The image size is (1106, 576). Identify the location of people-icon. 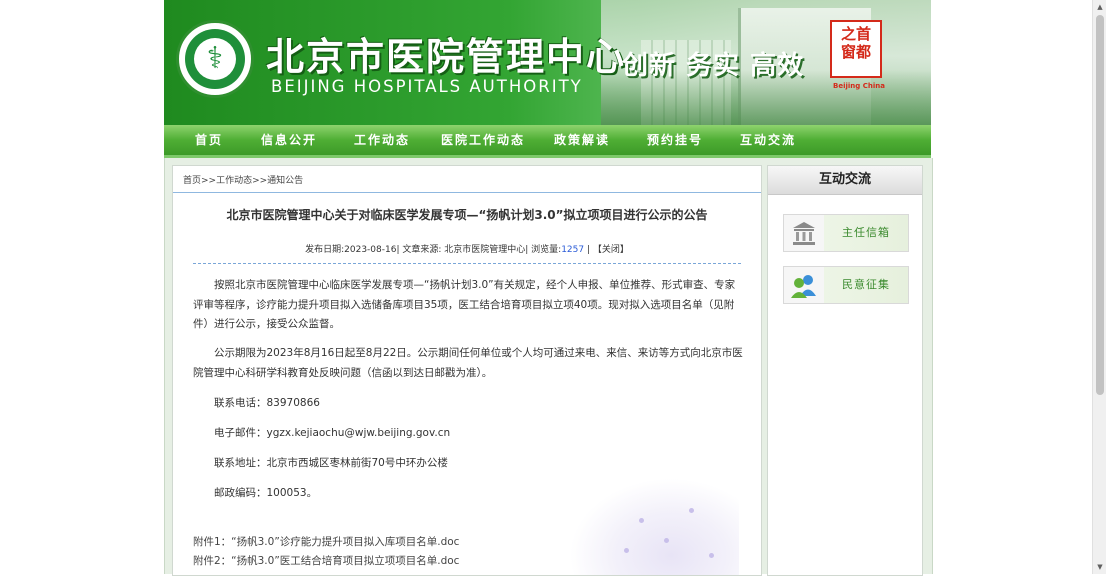
(803, 286).